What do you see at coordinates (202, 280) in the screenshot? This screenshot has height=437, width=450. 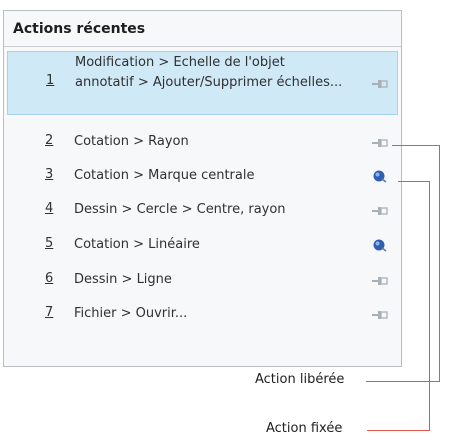 I see `recent-action-item-6: 6 Dessin > Ligne` at bounding box center [202, 280].